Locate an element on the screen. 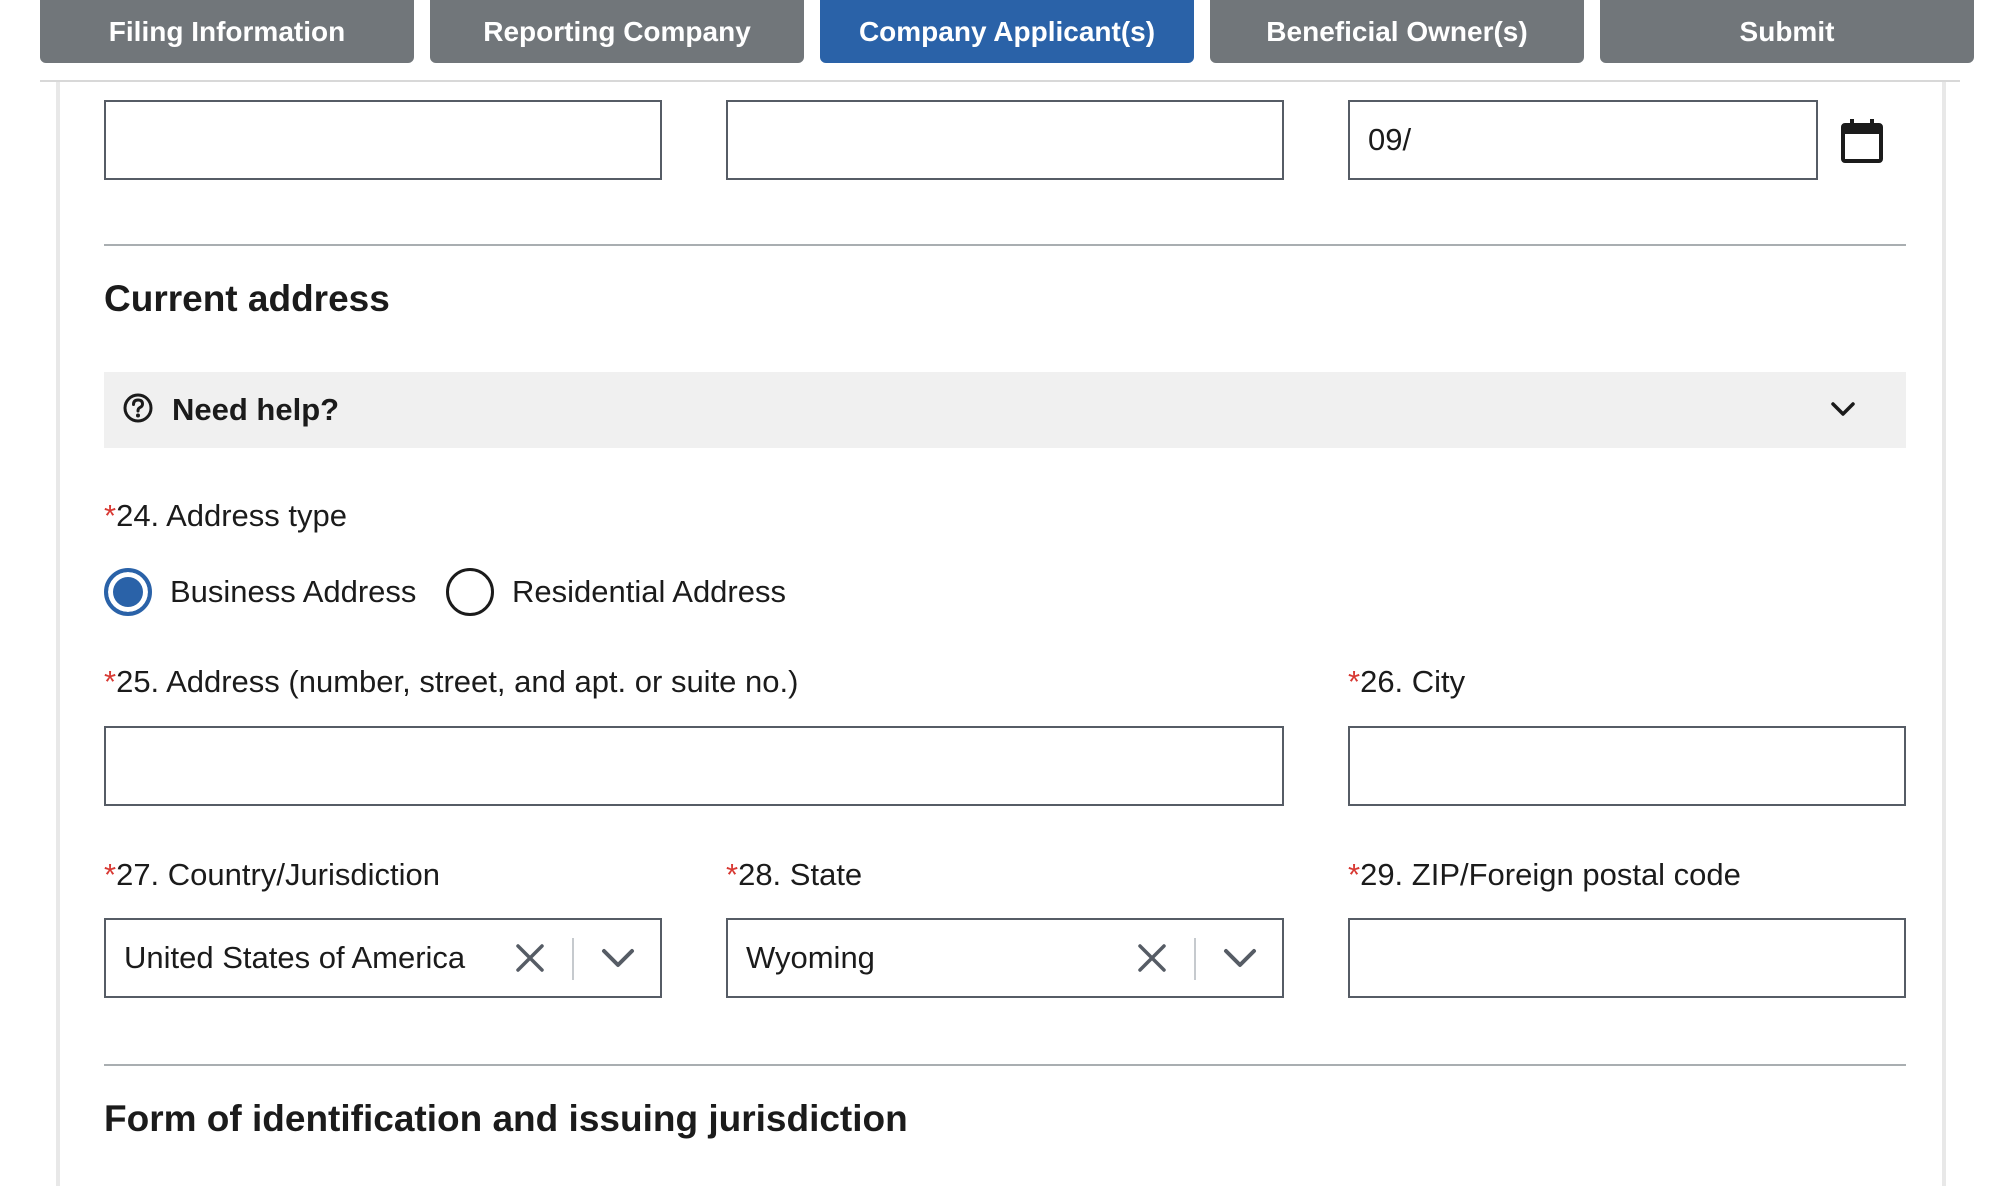 This screenshot has width=1996, height=1186. address-type-label-text: 24. Address type is located at coordinates (232, 515).